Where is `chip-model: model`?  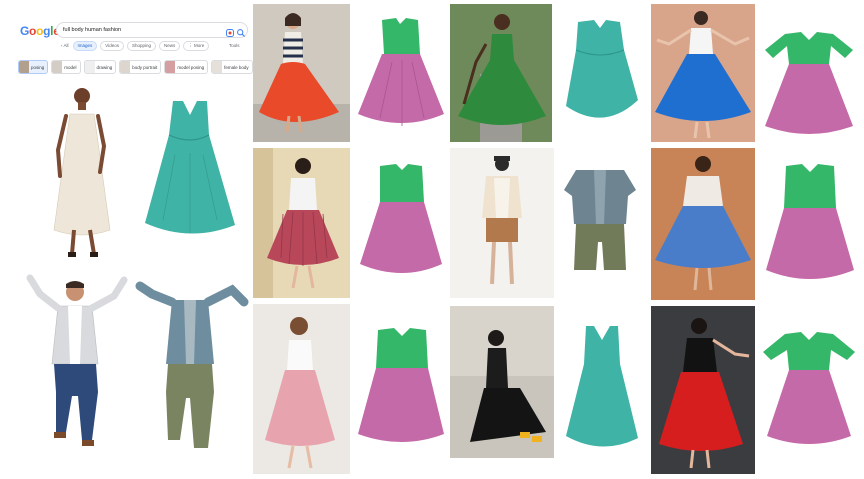 chip-model: model is located at coordinates (66, 67).